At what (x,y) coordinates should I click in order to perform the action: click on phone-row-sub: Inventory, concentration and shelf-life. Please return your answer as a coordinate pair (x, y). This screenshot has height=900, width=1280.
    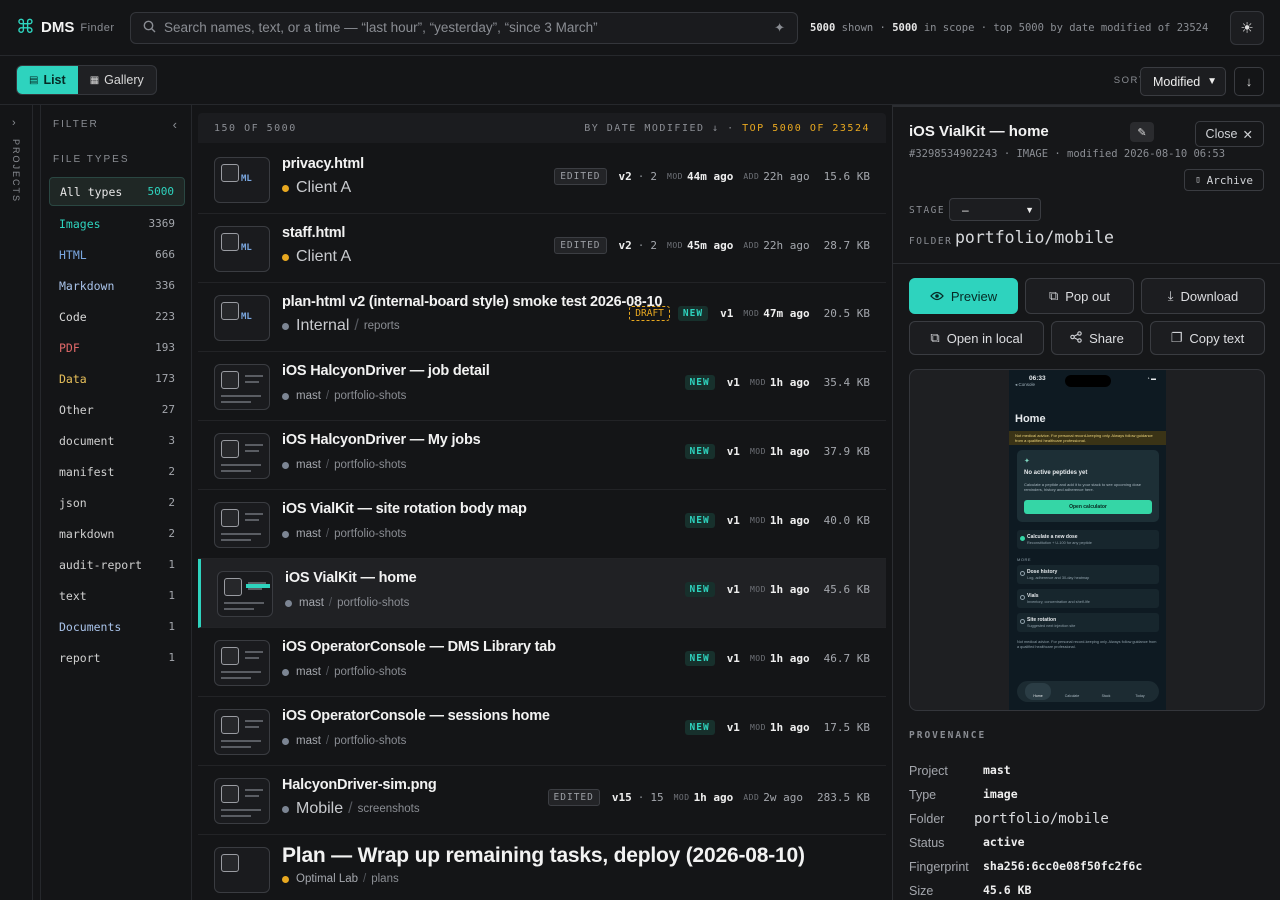
    Looking at the image, I should click on (1058, 602).